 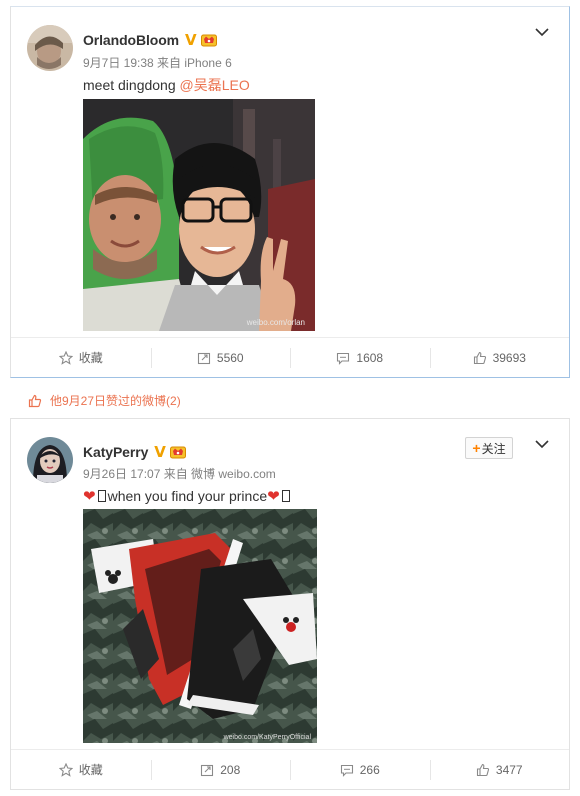 I want to click on action-bar: 收藏 5560 1608 39693, so click(x=290, y=357).